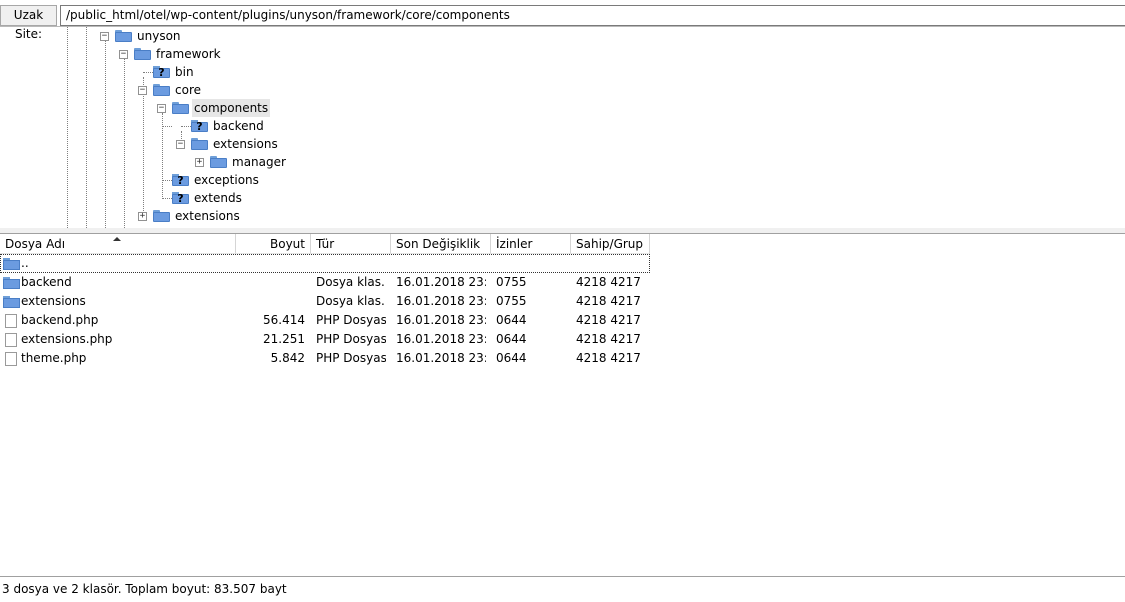 The height and width of the screenshot is (602, 1125). I want to click on column-header-name: Dosya Adı, so click(118, 244).